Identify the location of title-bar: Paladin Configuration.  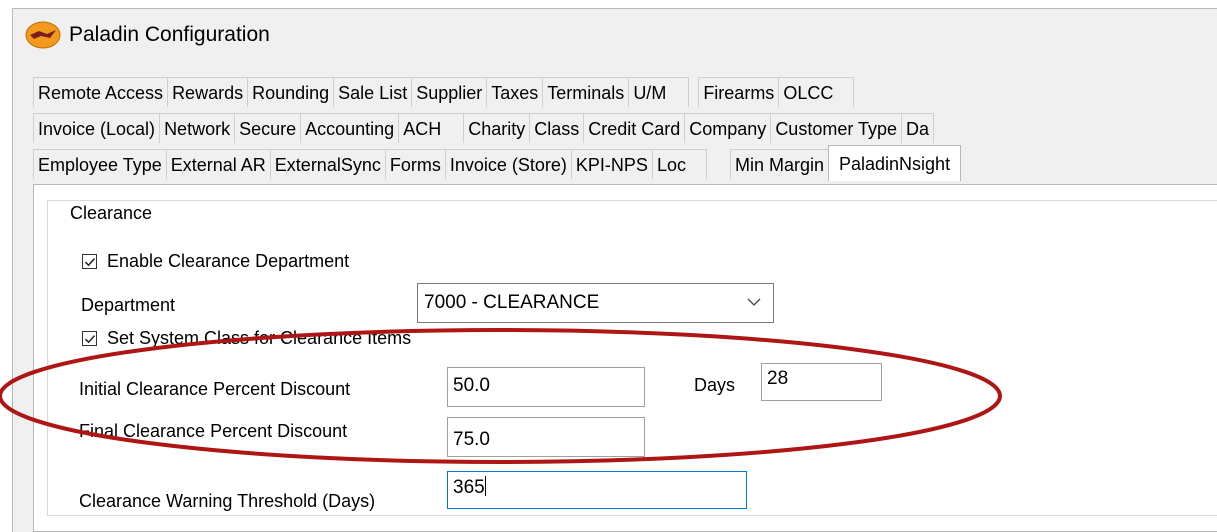
(615, 35).